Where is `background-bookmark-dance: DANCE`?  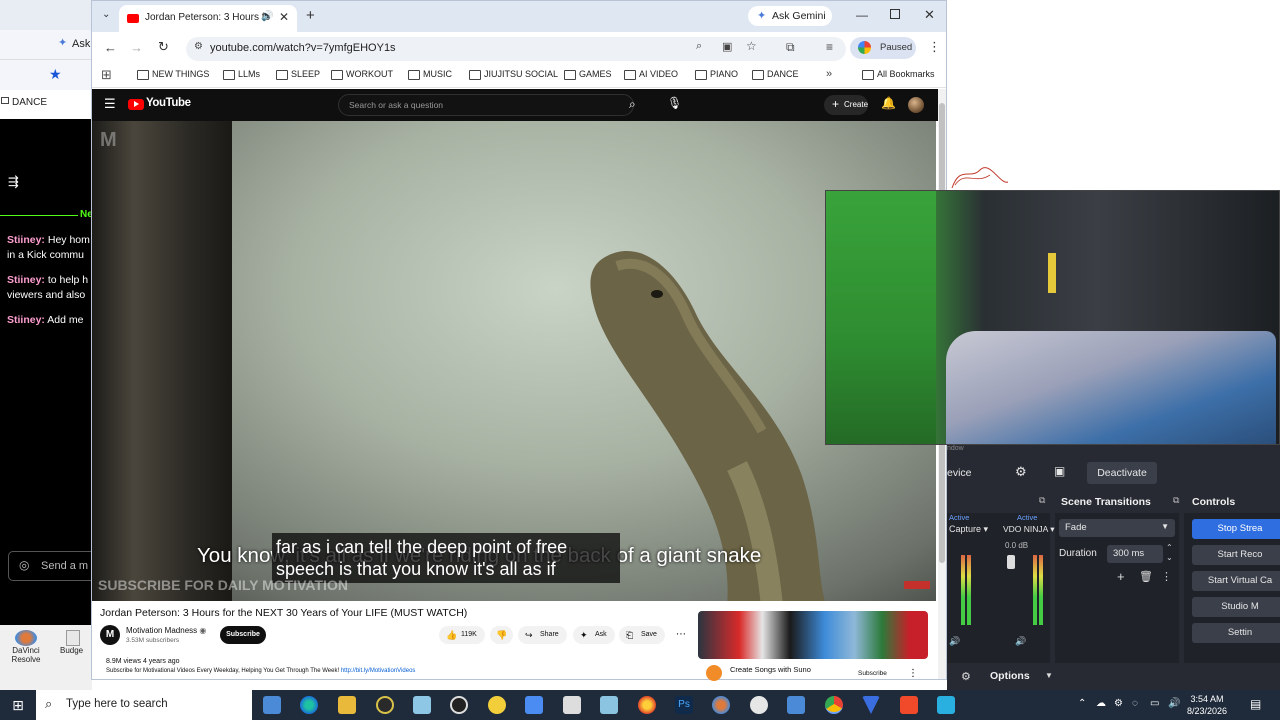
background-bookmark-dance: DANCE is located at coordinates (46, 103).